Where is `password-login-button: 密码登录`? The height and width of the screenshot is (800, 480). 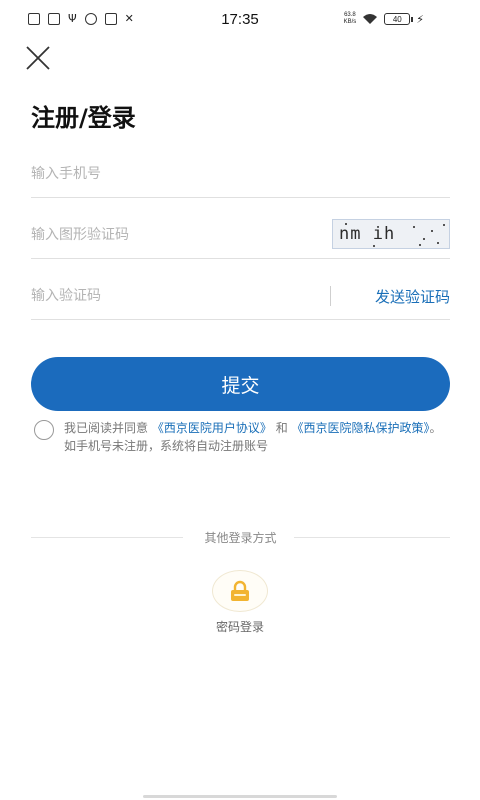 password-login-button: 密码登录 is located at coordinates (240, 602).